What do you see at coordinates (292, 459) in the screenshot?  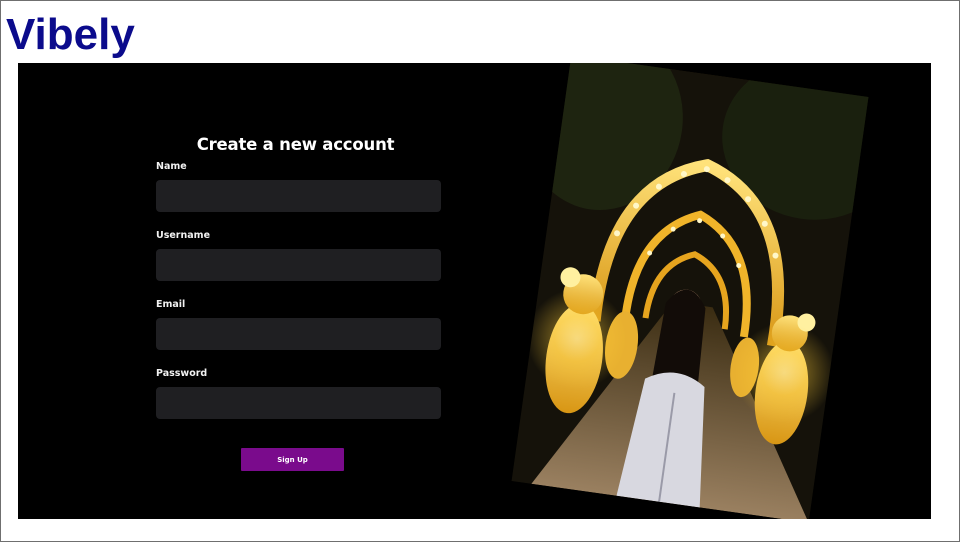 I see `sign-up-button: Sign Up` at bounding box center [292, 459].